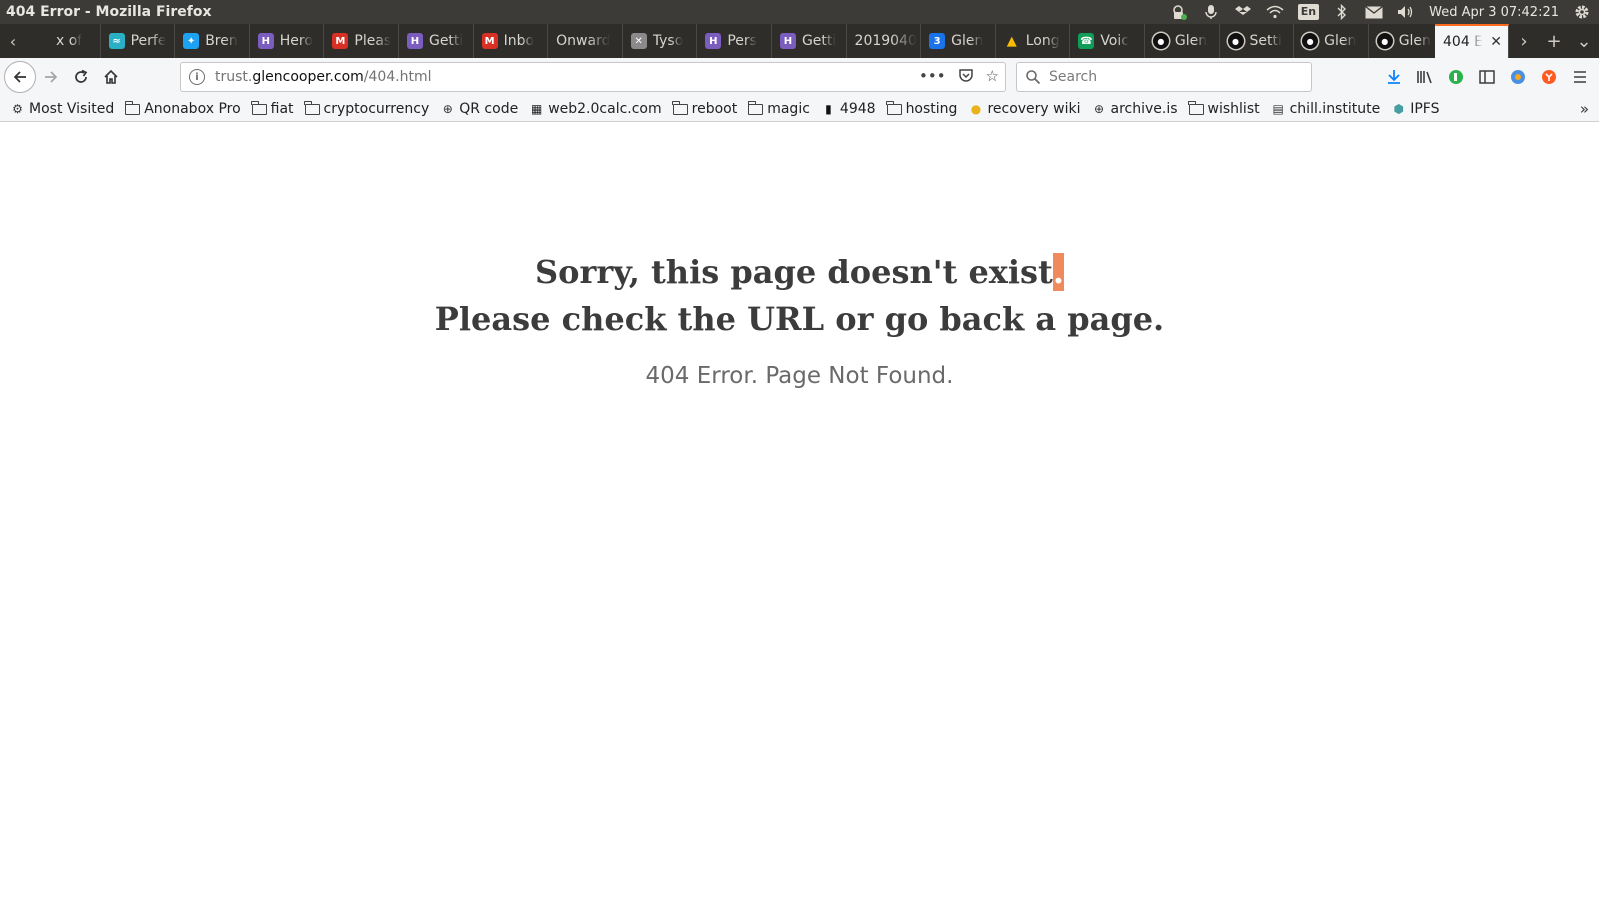 The height and width of the screenshot is (899, 1599). I want to click on navigation-toolbar: i trust.glencooper.com/404.html ••• ☆, so click(799, 77).